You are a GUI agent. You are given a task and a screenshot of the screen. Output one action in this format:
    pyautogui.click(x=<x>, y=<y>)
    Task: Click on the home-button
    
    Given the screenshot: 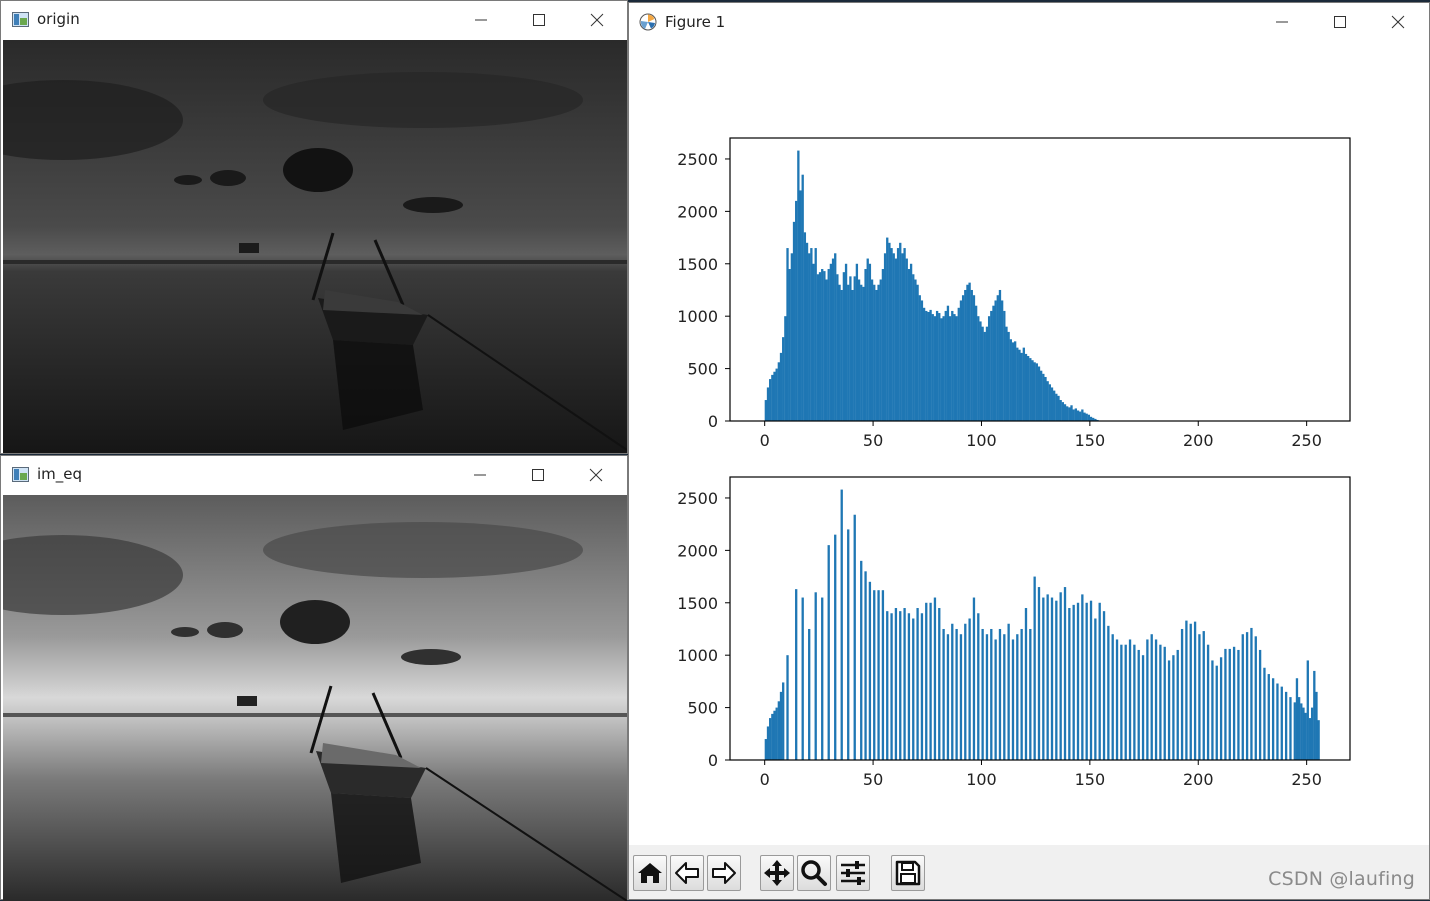 What is the action you would take?
    pyautogui.click(x=650, y=873)
    